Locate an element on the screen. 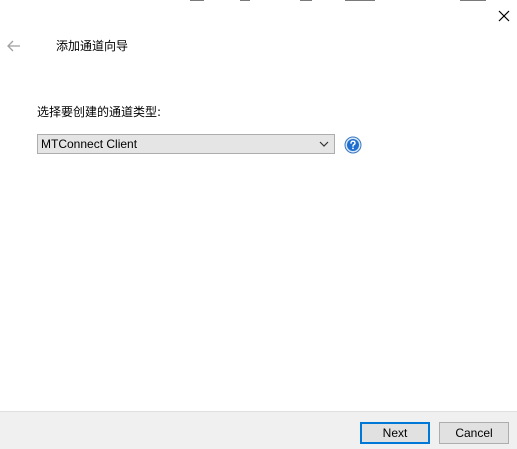  back-button is located at coordinates (14, 46).